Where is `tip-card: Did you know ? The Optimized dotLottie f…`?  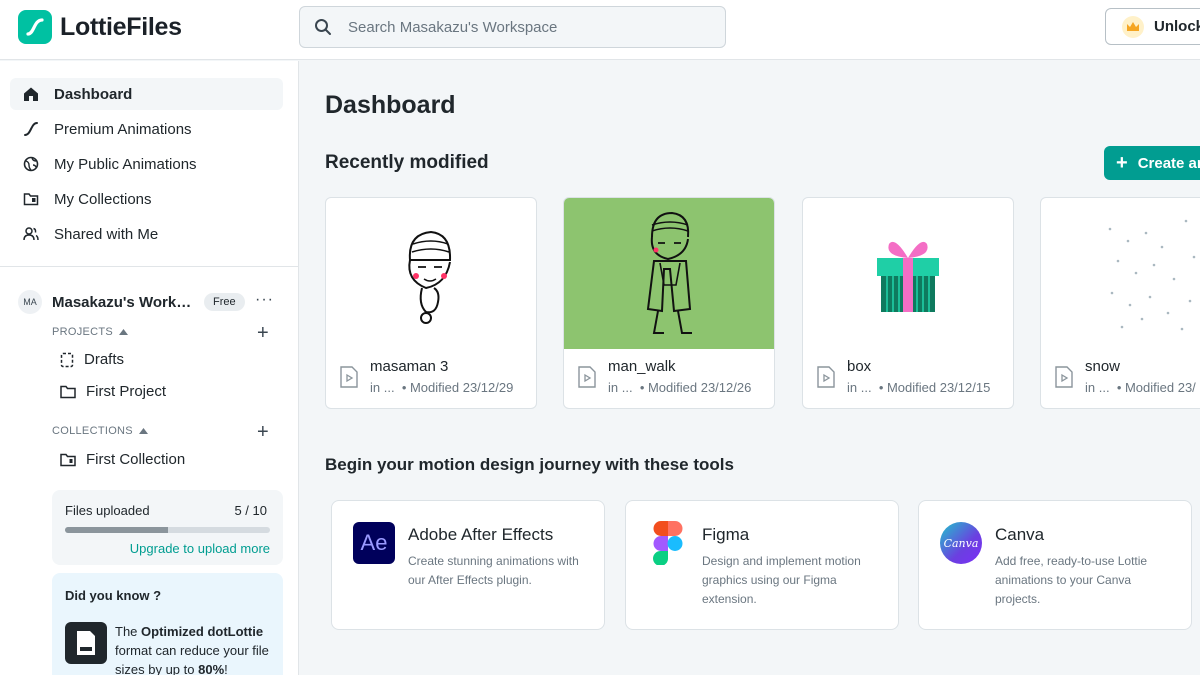
tip-card: Did you know ? The Optimized dotLottie f… is located at coordinates (167, 624).